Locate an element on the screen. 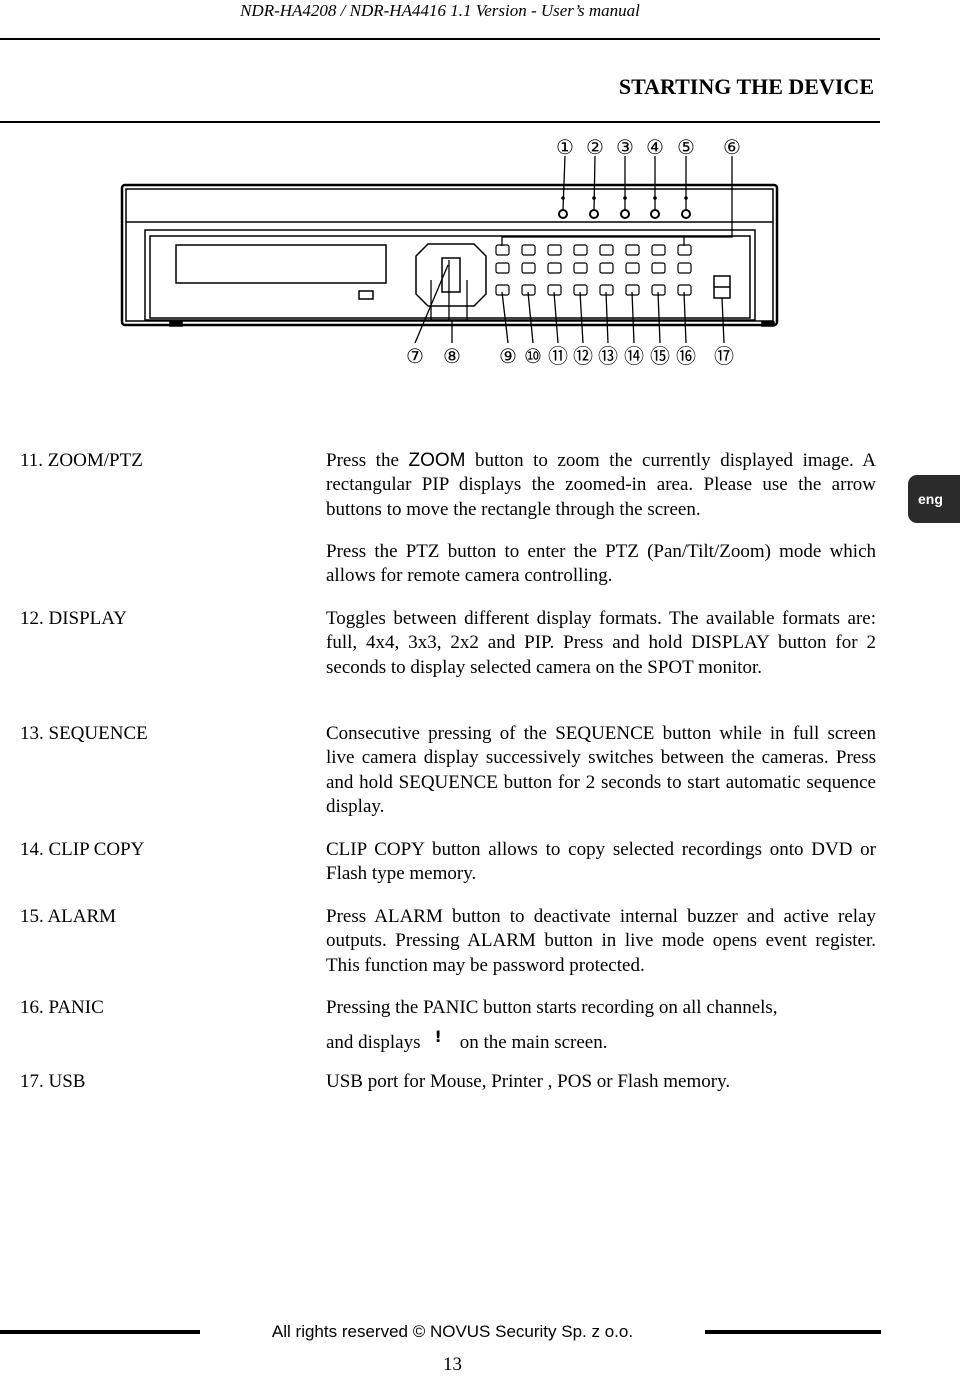 This screenshot has width=960, height=1376. callout-number: ⑮ is located at coordinates (660, 356).